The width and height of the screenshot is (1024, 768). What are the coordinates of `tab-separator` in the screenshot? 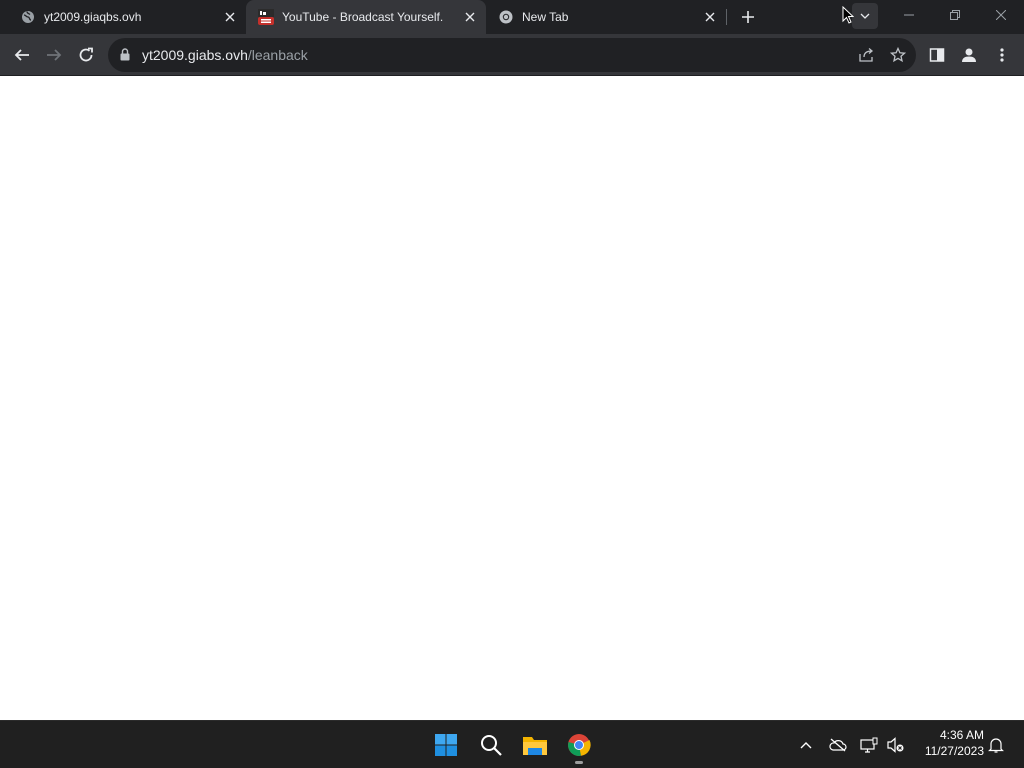 It's located at (726, 17).